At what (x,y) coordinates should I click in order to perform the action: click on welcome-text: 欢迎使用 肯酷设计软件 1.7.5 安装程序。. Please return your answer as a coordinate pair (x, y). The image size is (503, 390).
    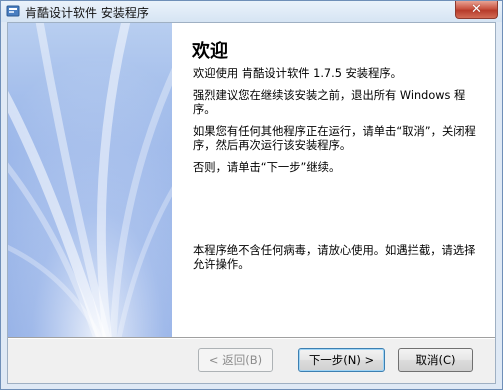
    Looking at the image, I should click on (297, 73).